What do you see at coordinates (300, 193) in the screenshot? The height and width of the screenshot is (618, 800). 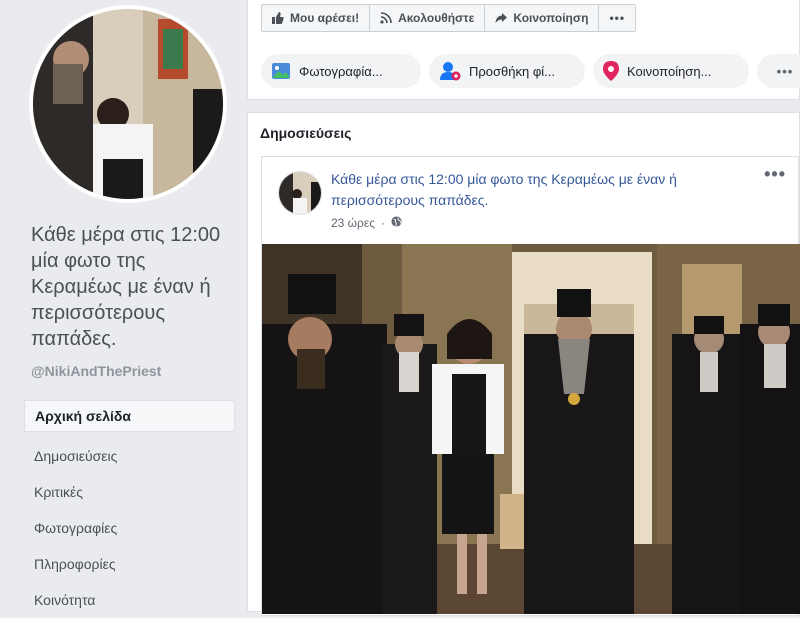 I see `post-avatar` at bounding box center [300, 193].